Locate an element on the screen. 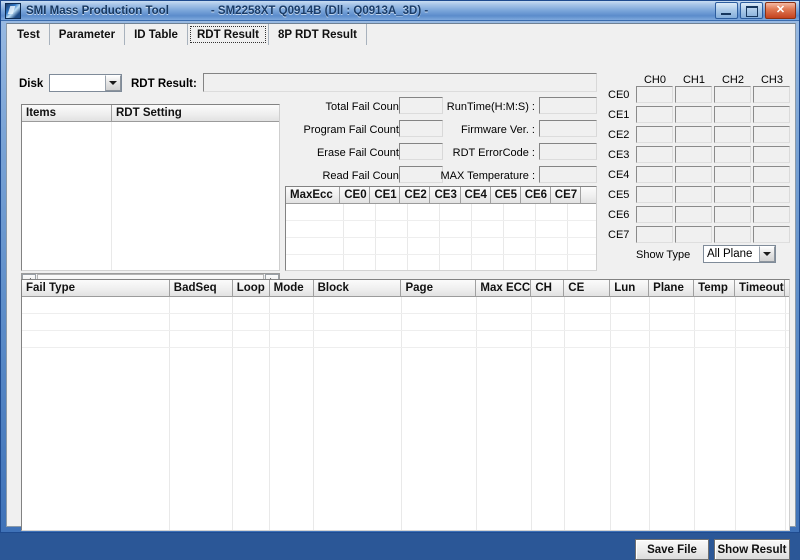 This screenshot has height=560, width=800. disk-select is located at coordinates (85, 83).